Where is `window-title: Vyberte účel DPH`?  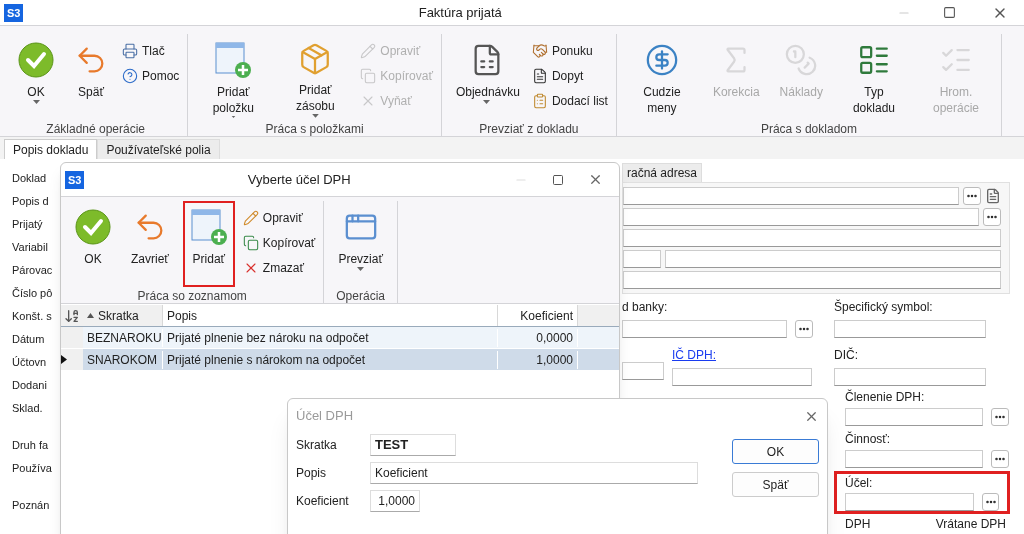
window-title: Vyberte účel DPH is located at coordinates (299, 179).